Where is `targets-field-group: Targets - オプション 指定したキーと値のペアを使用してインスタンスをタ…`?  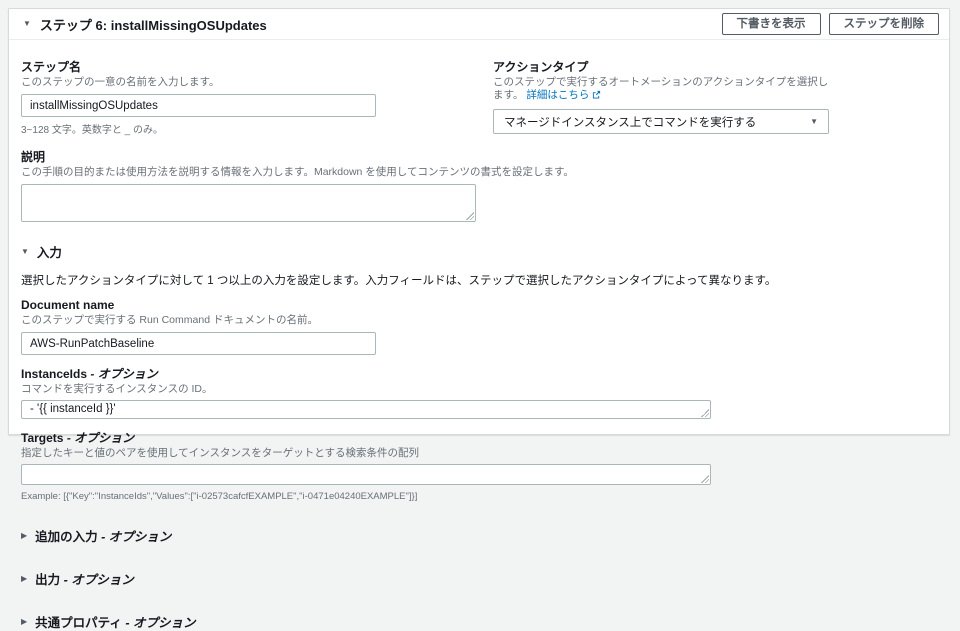 targets-field-group: Targets - オプション 指定したキーと値のペアを使用してインスタンスをタ… is located at coordinates (475, 466).